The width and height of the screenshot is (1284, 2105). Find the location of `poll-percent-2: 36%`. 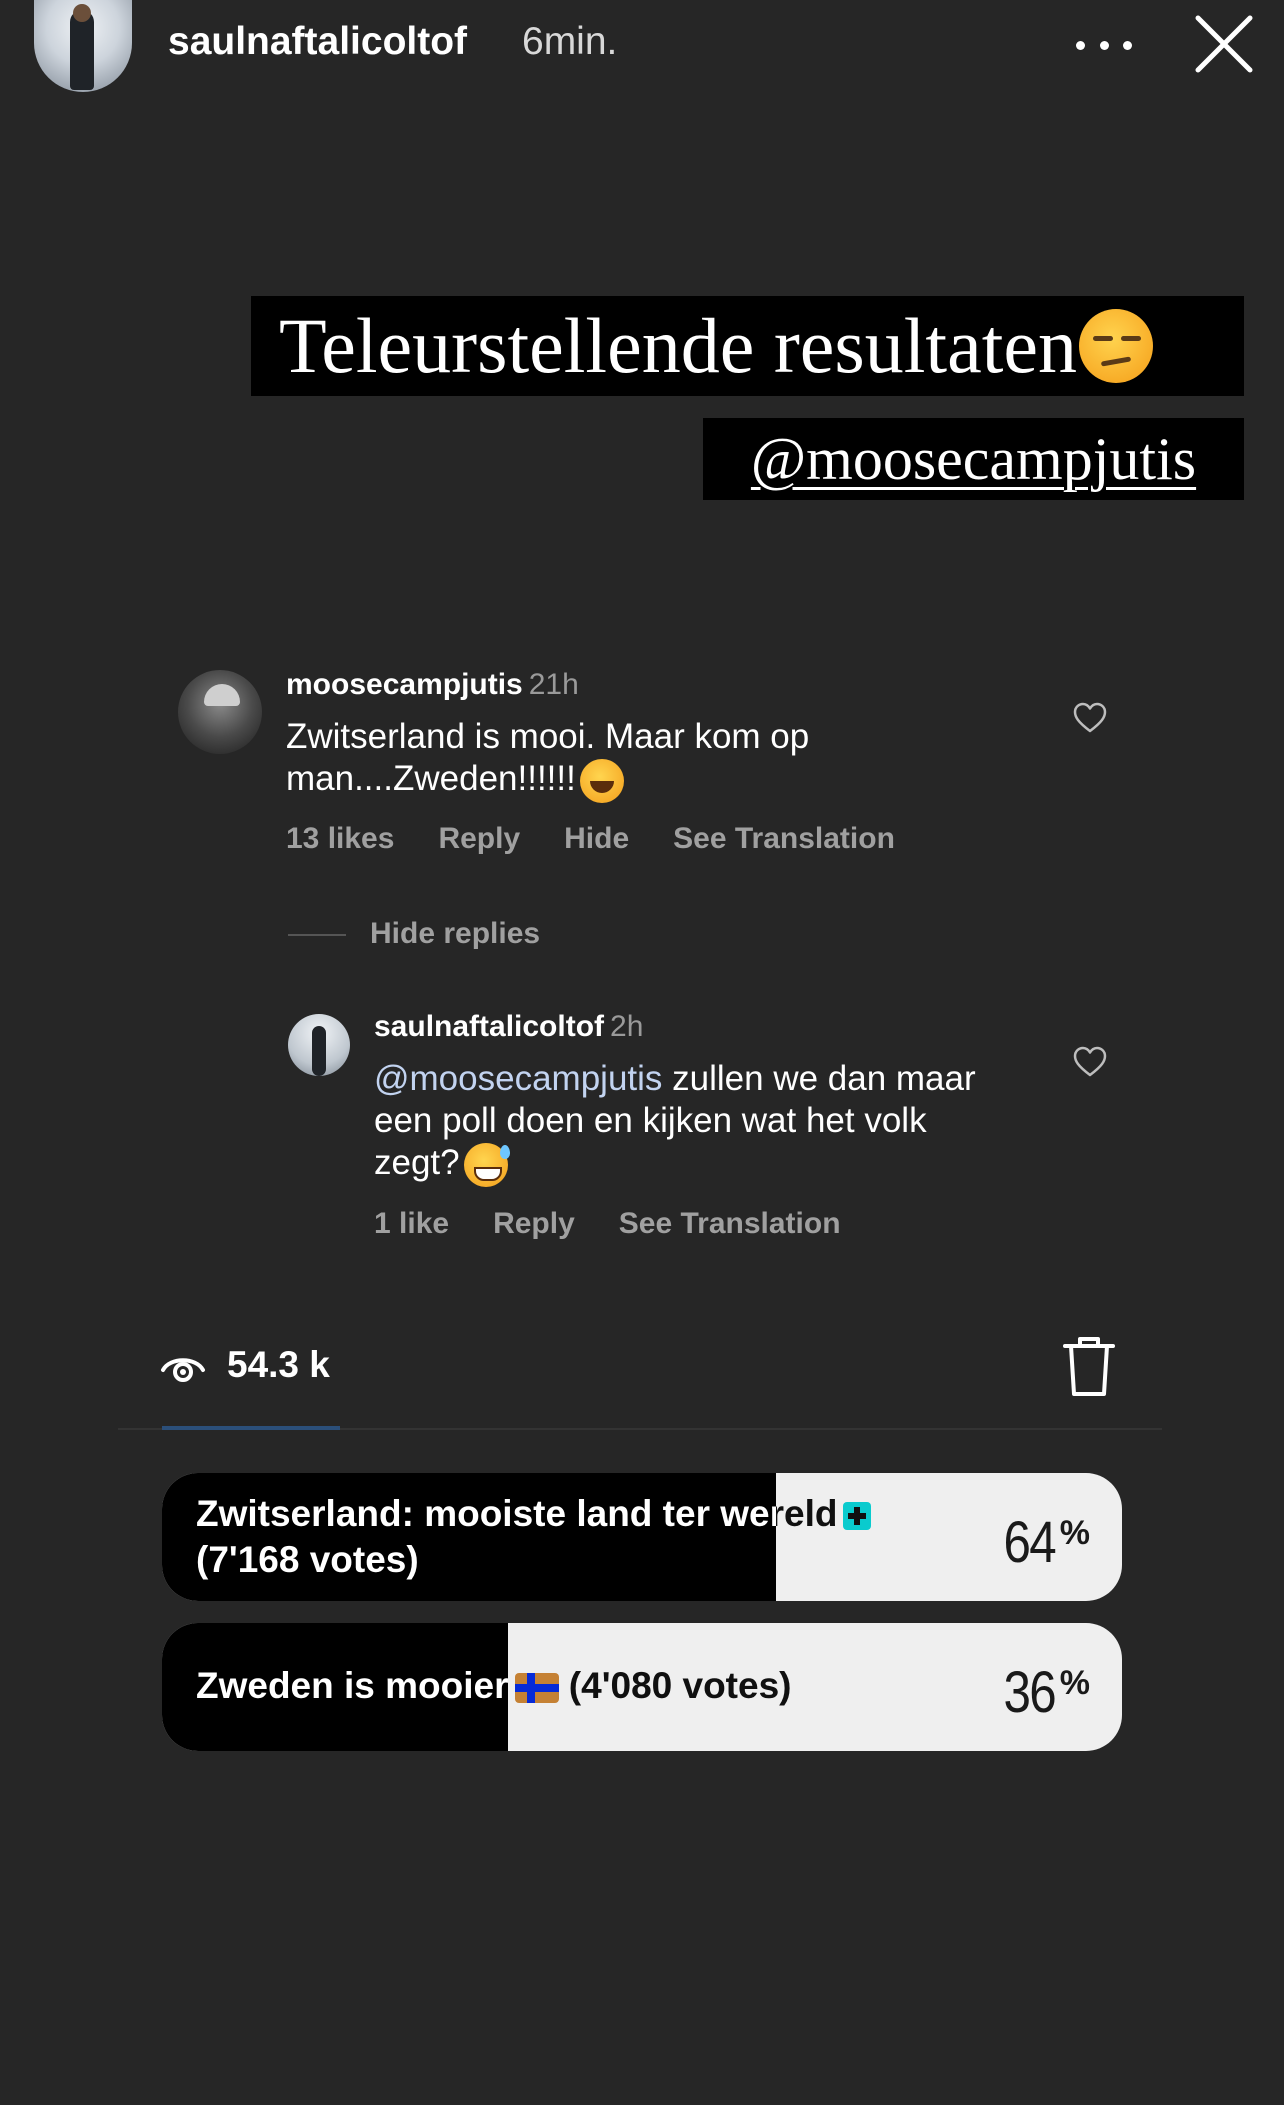

poll-percent-2: 36% is located at coordinates (1046, 1692).